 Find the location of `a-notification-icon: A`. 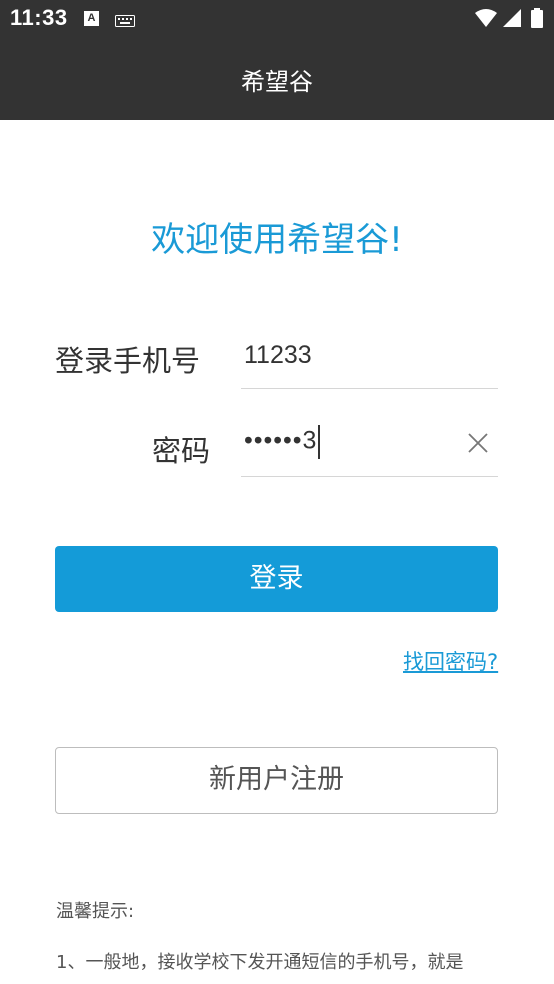

a-notification-icon: A is located at coordinates (91, 18).